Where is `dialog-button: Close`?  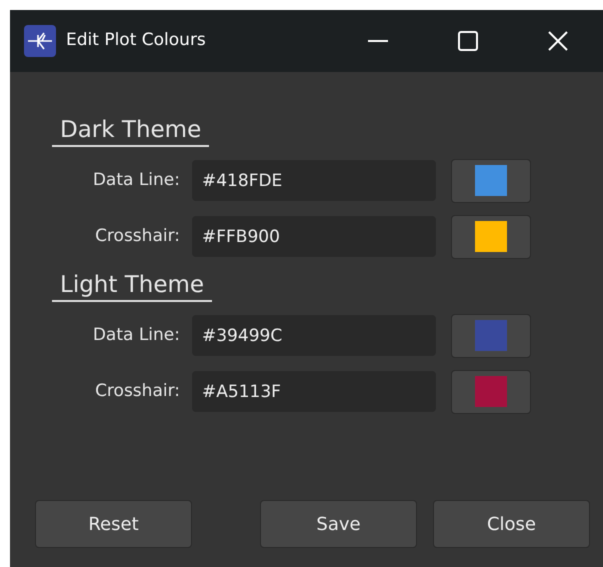 dialog-button: Close is located at coordinates (511, 524).